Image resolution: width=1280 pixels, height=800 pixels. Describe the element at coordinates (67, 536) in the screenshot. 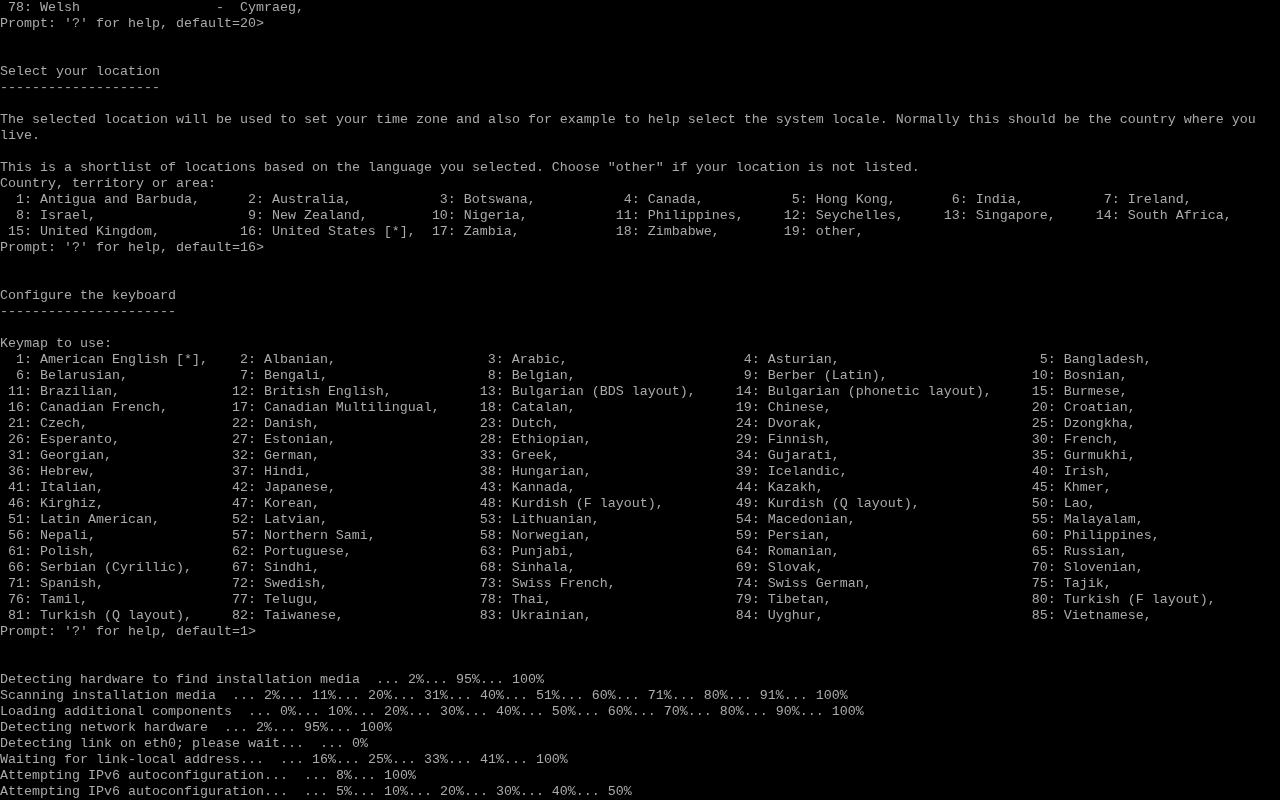

I see `option-label: Nepali,` at that location.